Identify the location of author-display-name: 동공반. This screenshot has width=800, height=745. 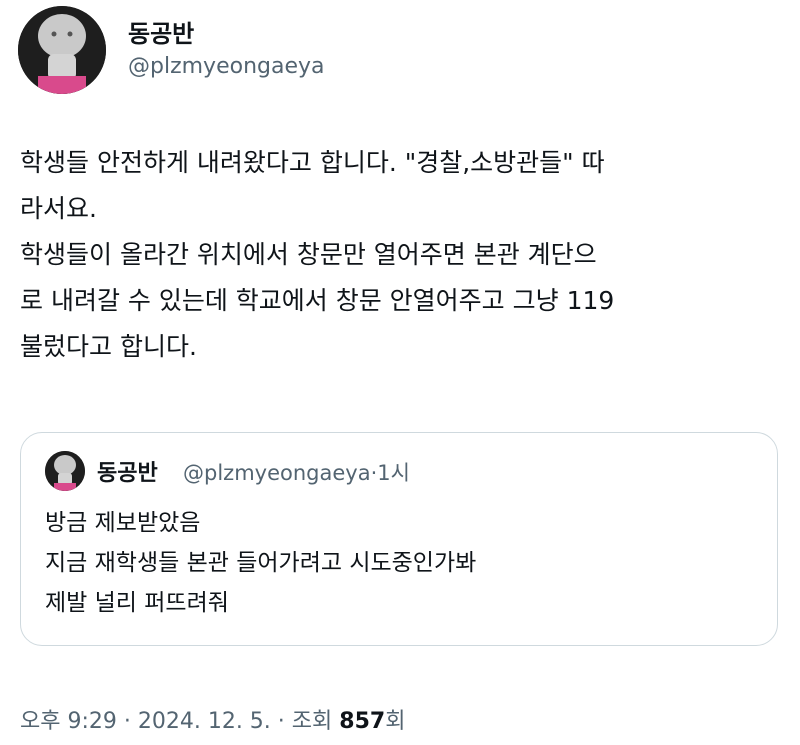
(161, 31).